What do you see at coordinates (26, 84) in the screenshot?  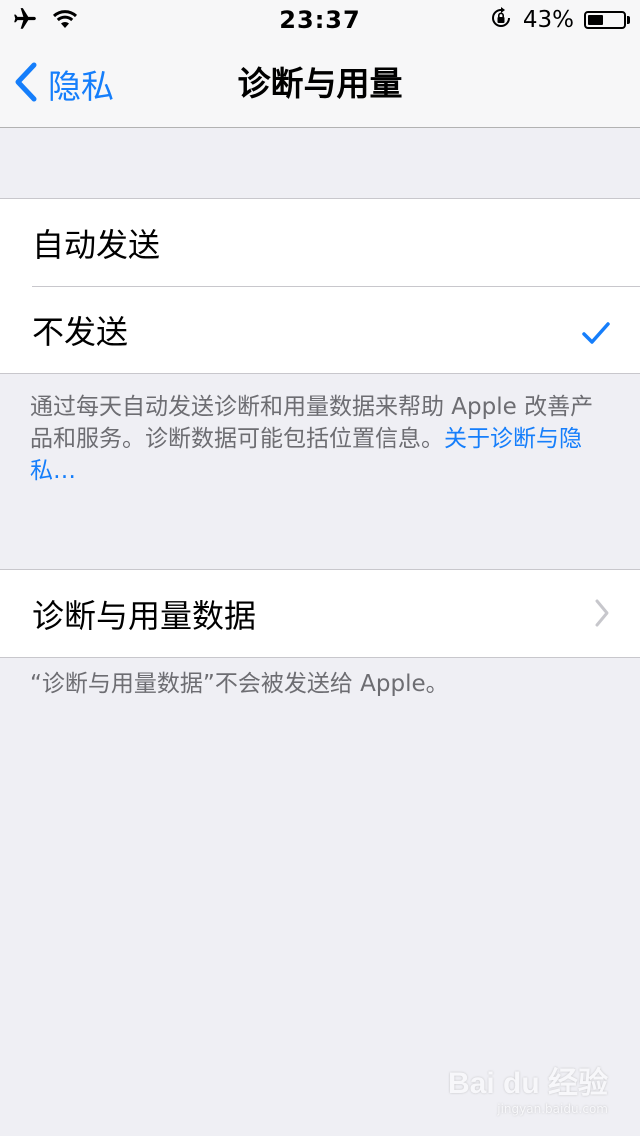 I see `chevron-left-icon` at bounding box center [26, 84].